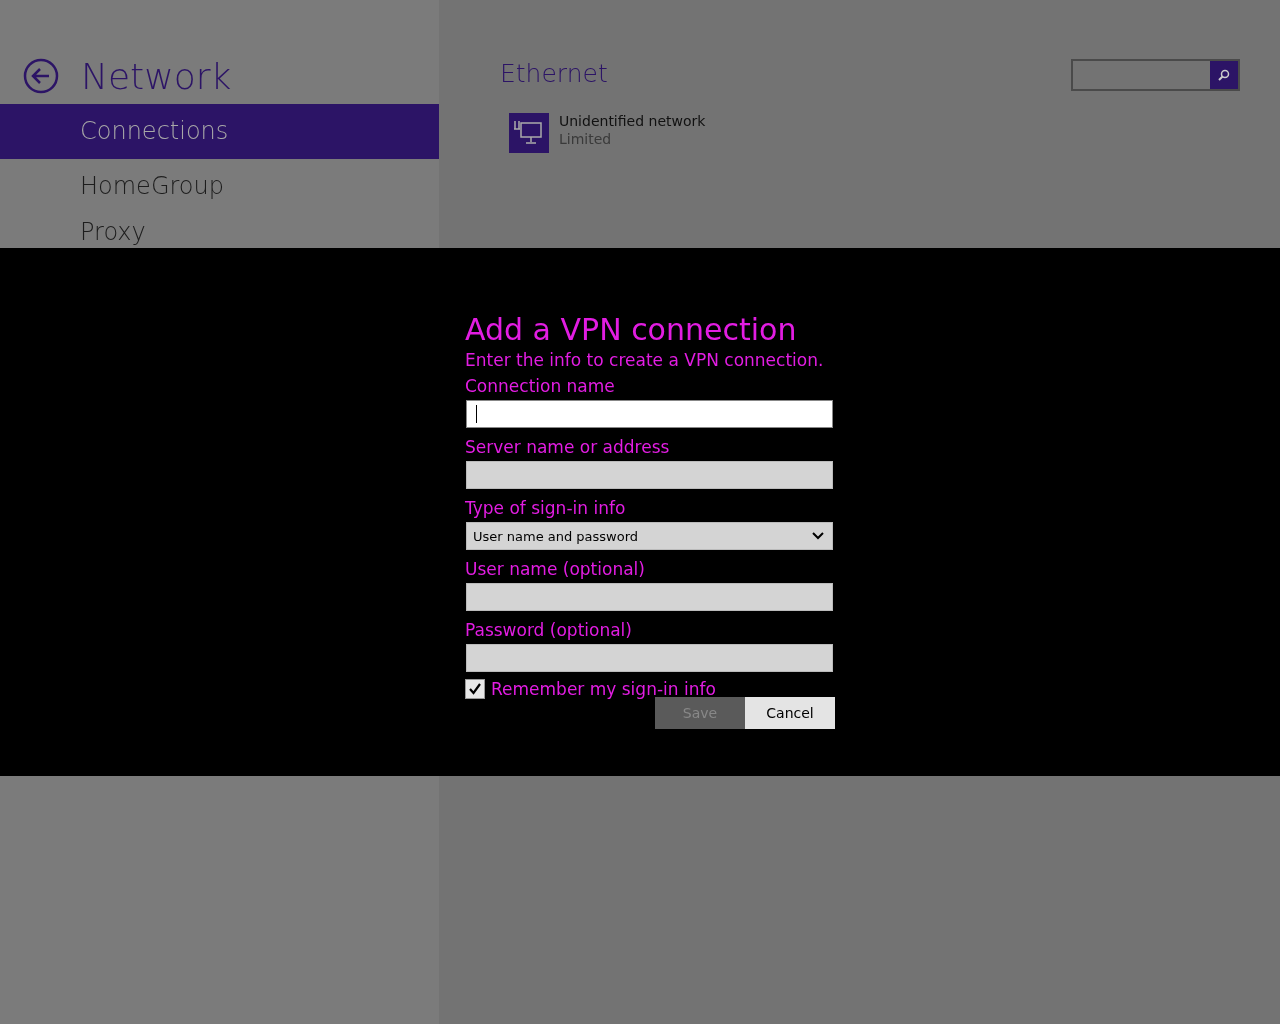  I want to click on field-label: User name (optional), so click(555, 569).